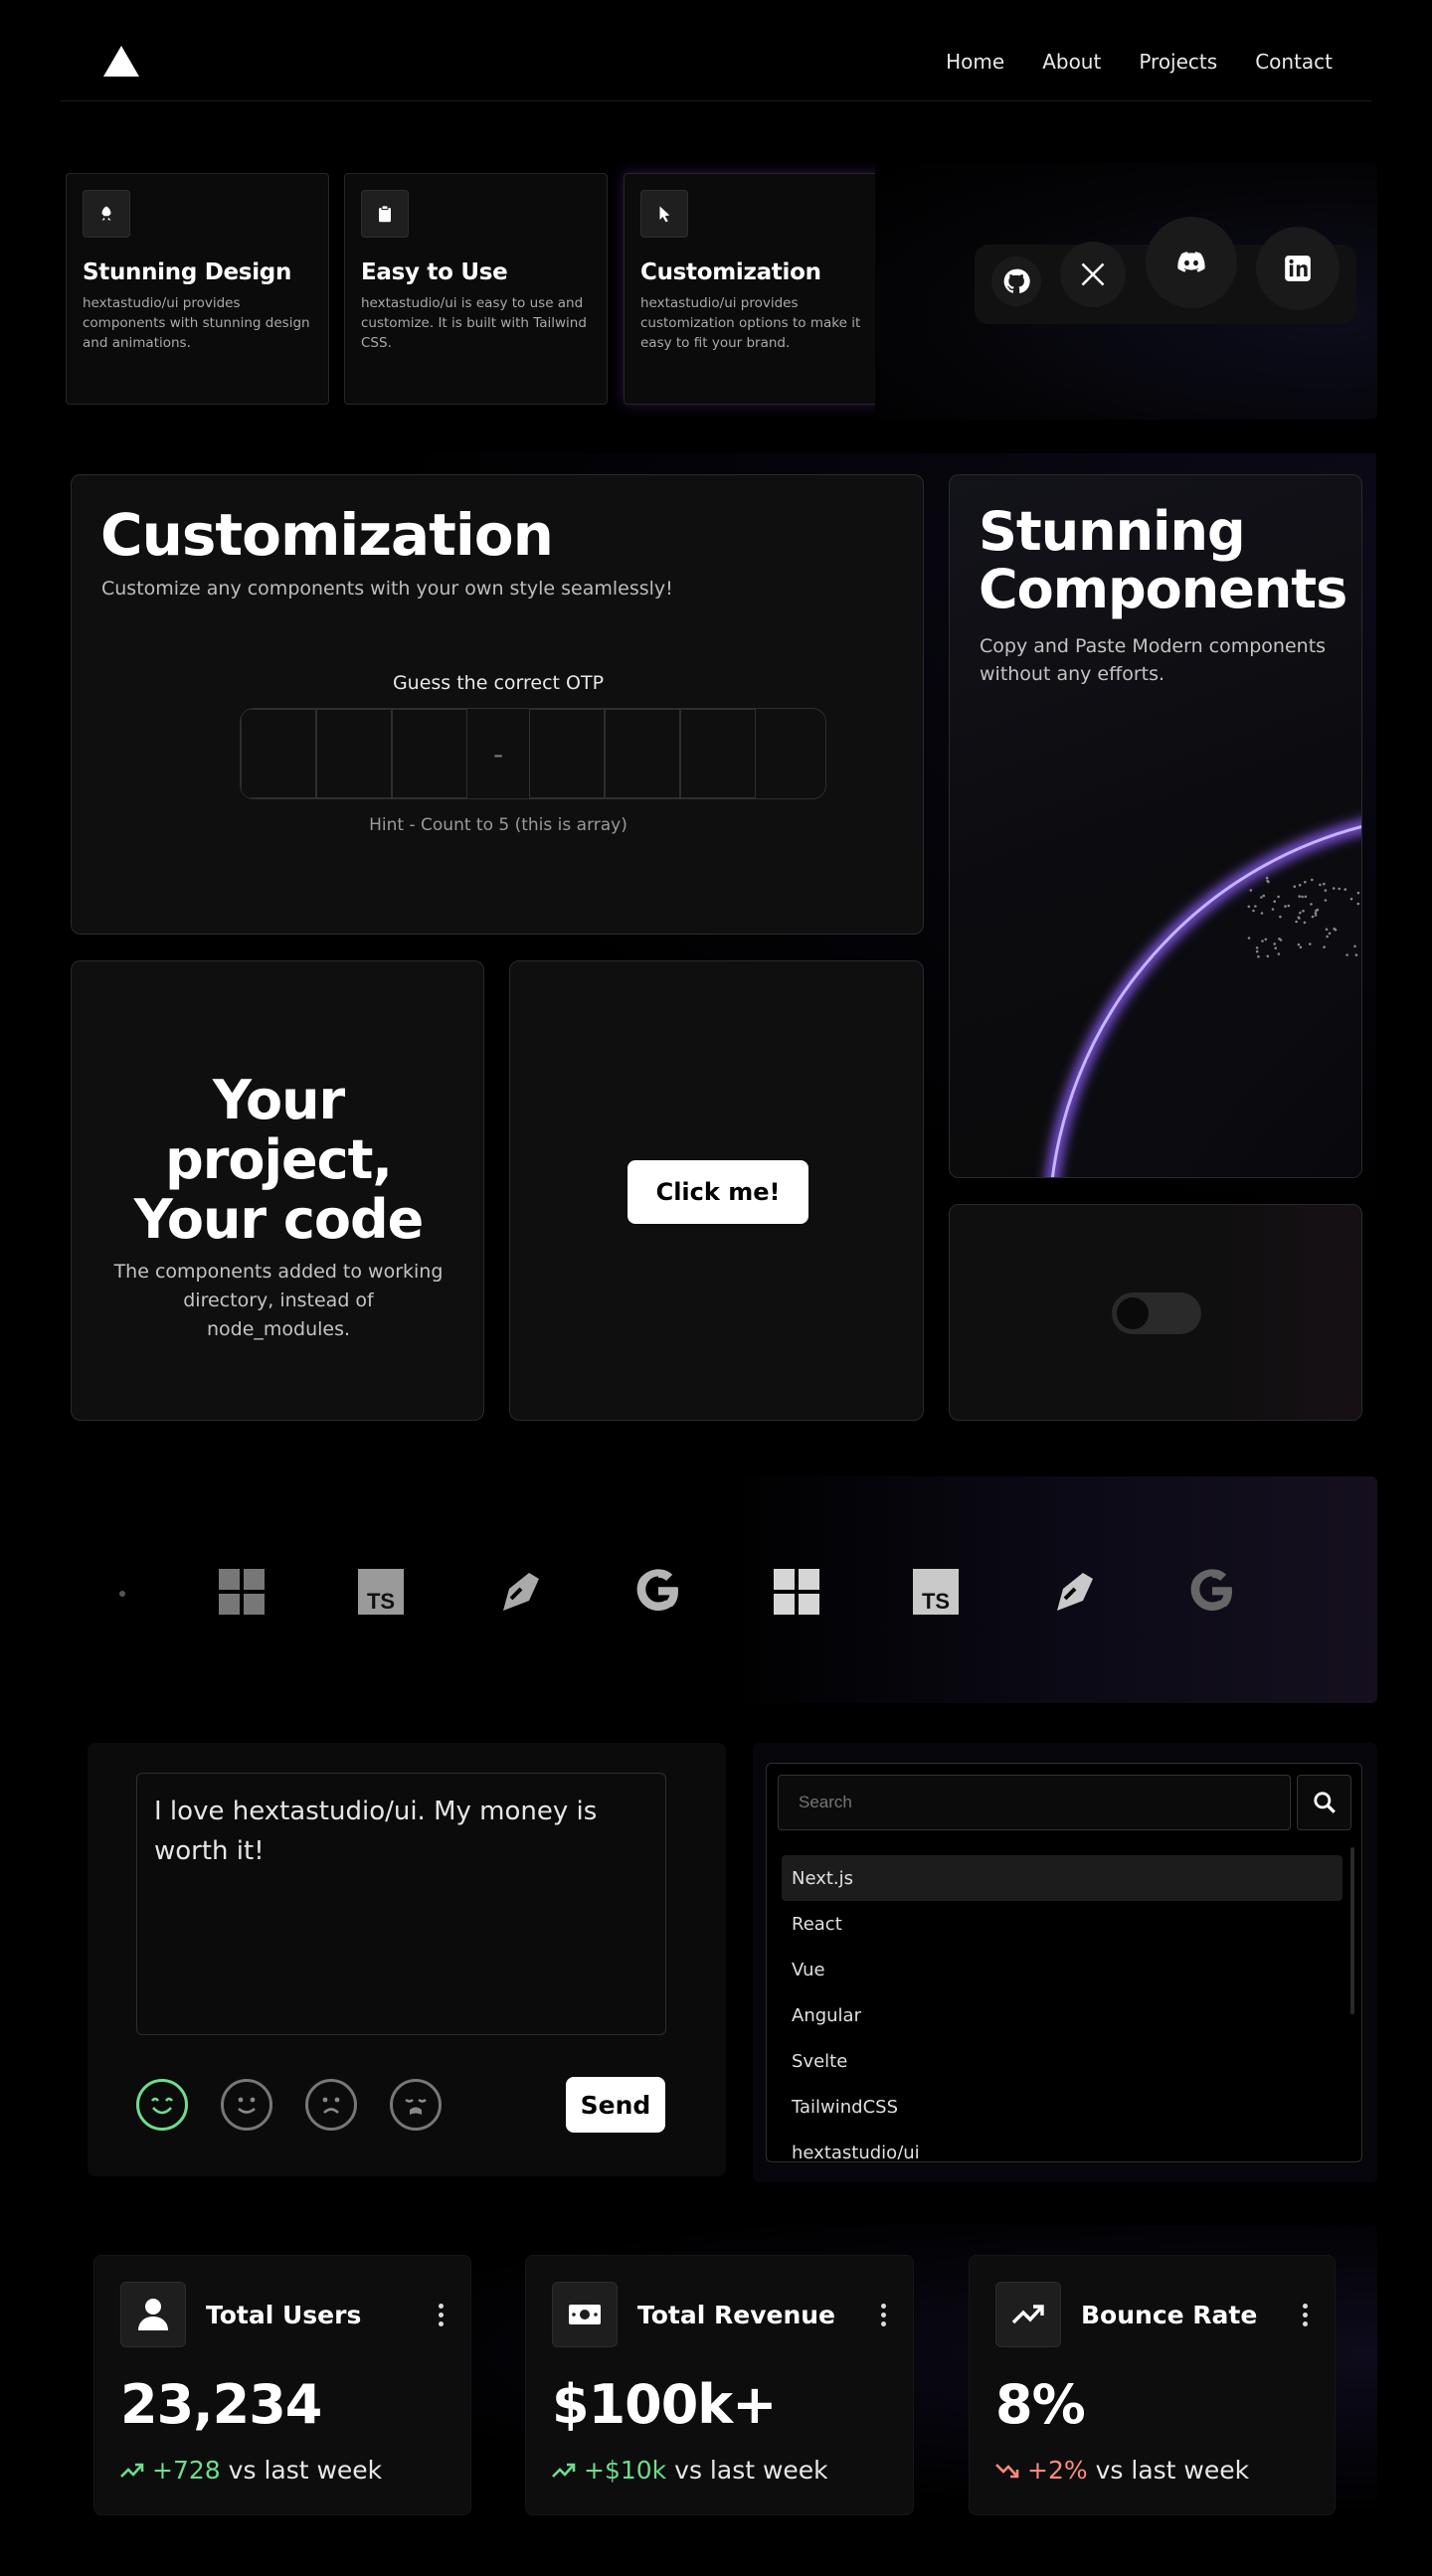 The height and width of the screenshot is (2576, 1432). I want to click on search-input, so click(1034, 1802).